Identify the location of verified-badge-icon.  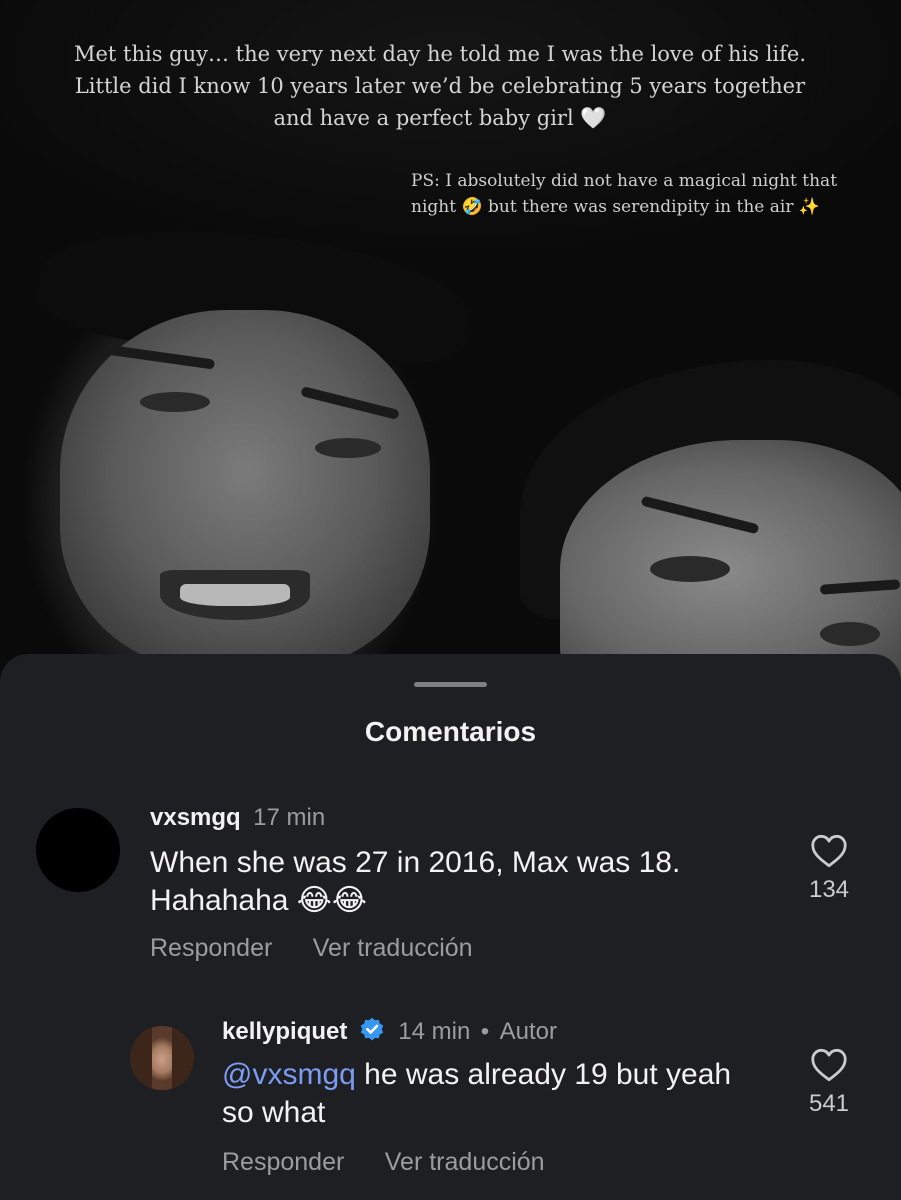
(372, 1029).